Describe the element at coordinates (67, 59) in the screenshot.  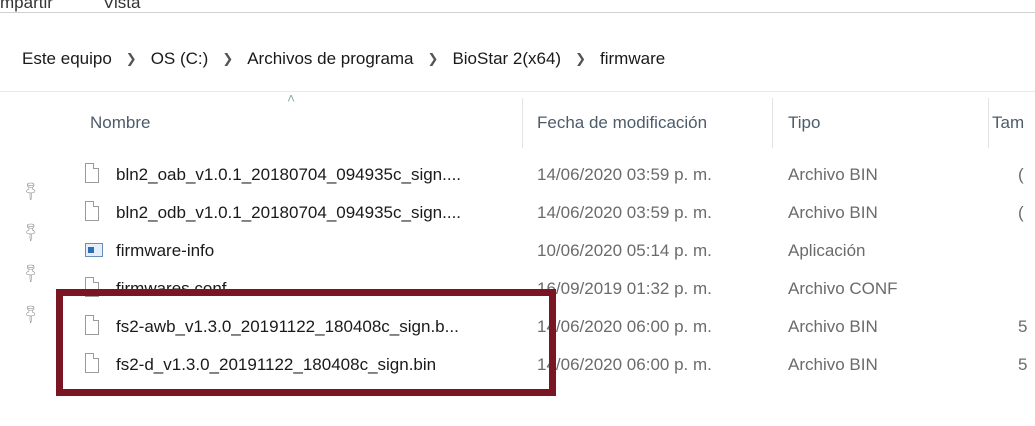
I see `breadcrumb-item-este-equipo: Este equipo` at that location.